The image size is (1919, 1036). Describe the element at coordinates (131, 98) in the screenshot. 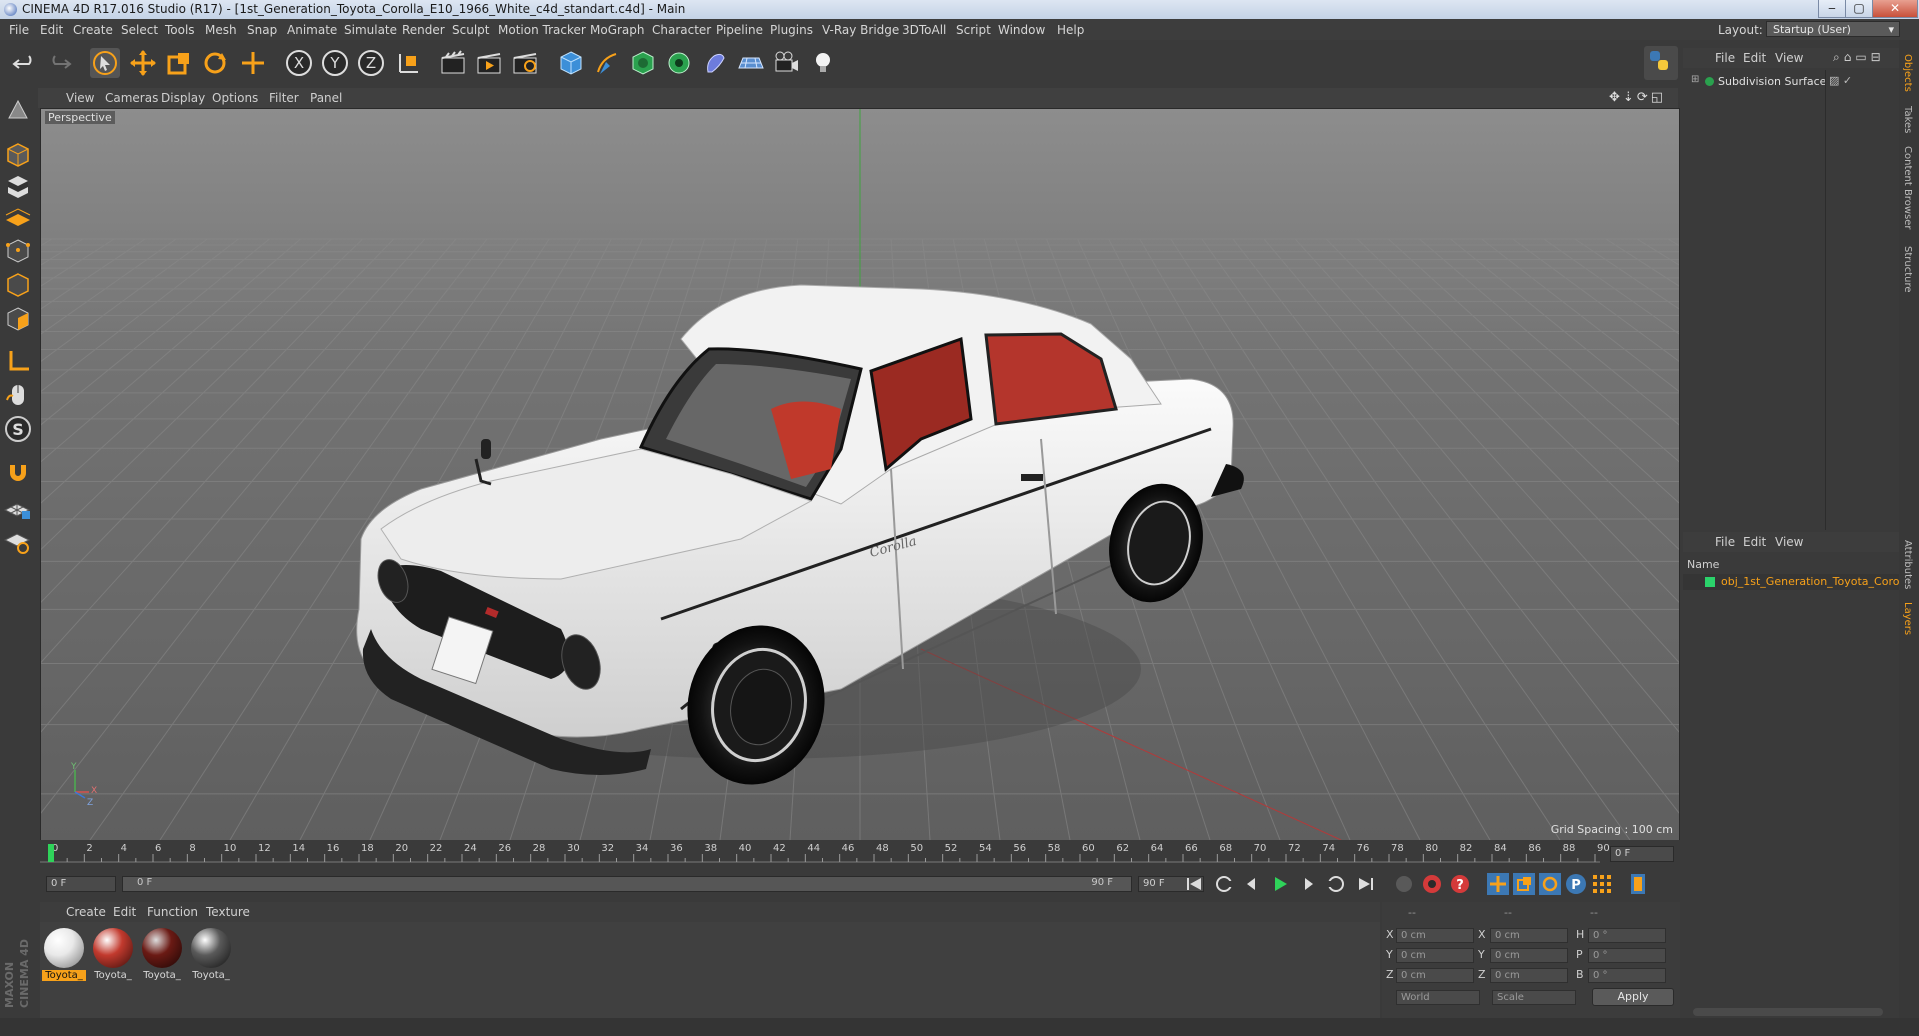

I see `viewport-menu-cameras: Cameras` at that location.